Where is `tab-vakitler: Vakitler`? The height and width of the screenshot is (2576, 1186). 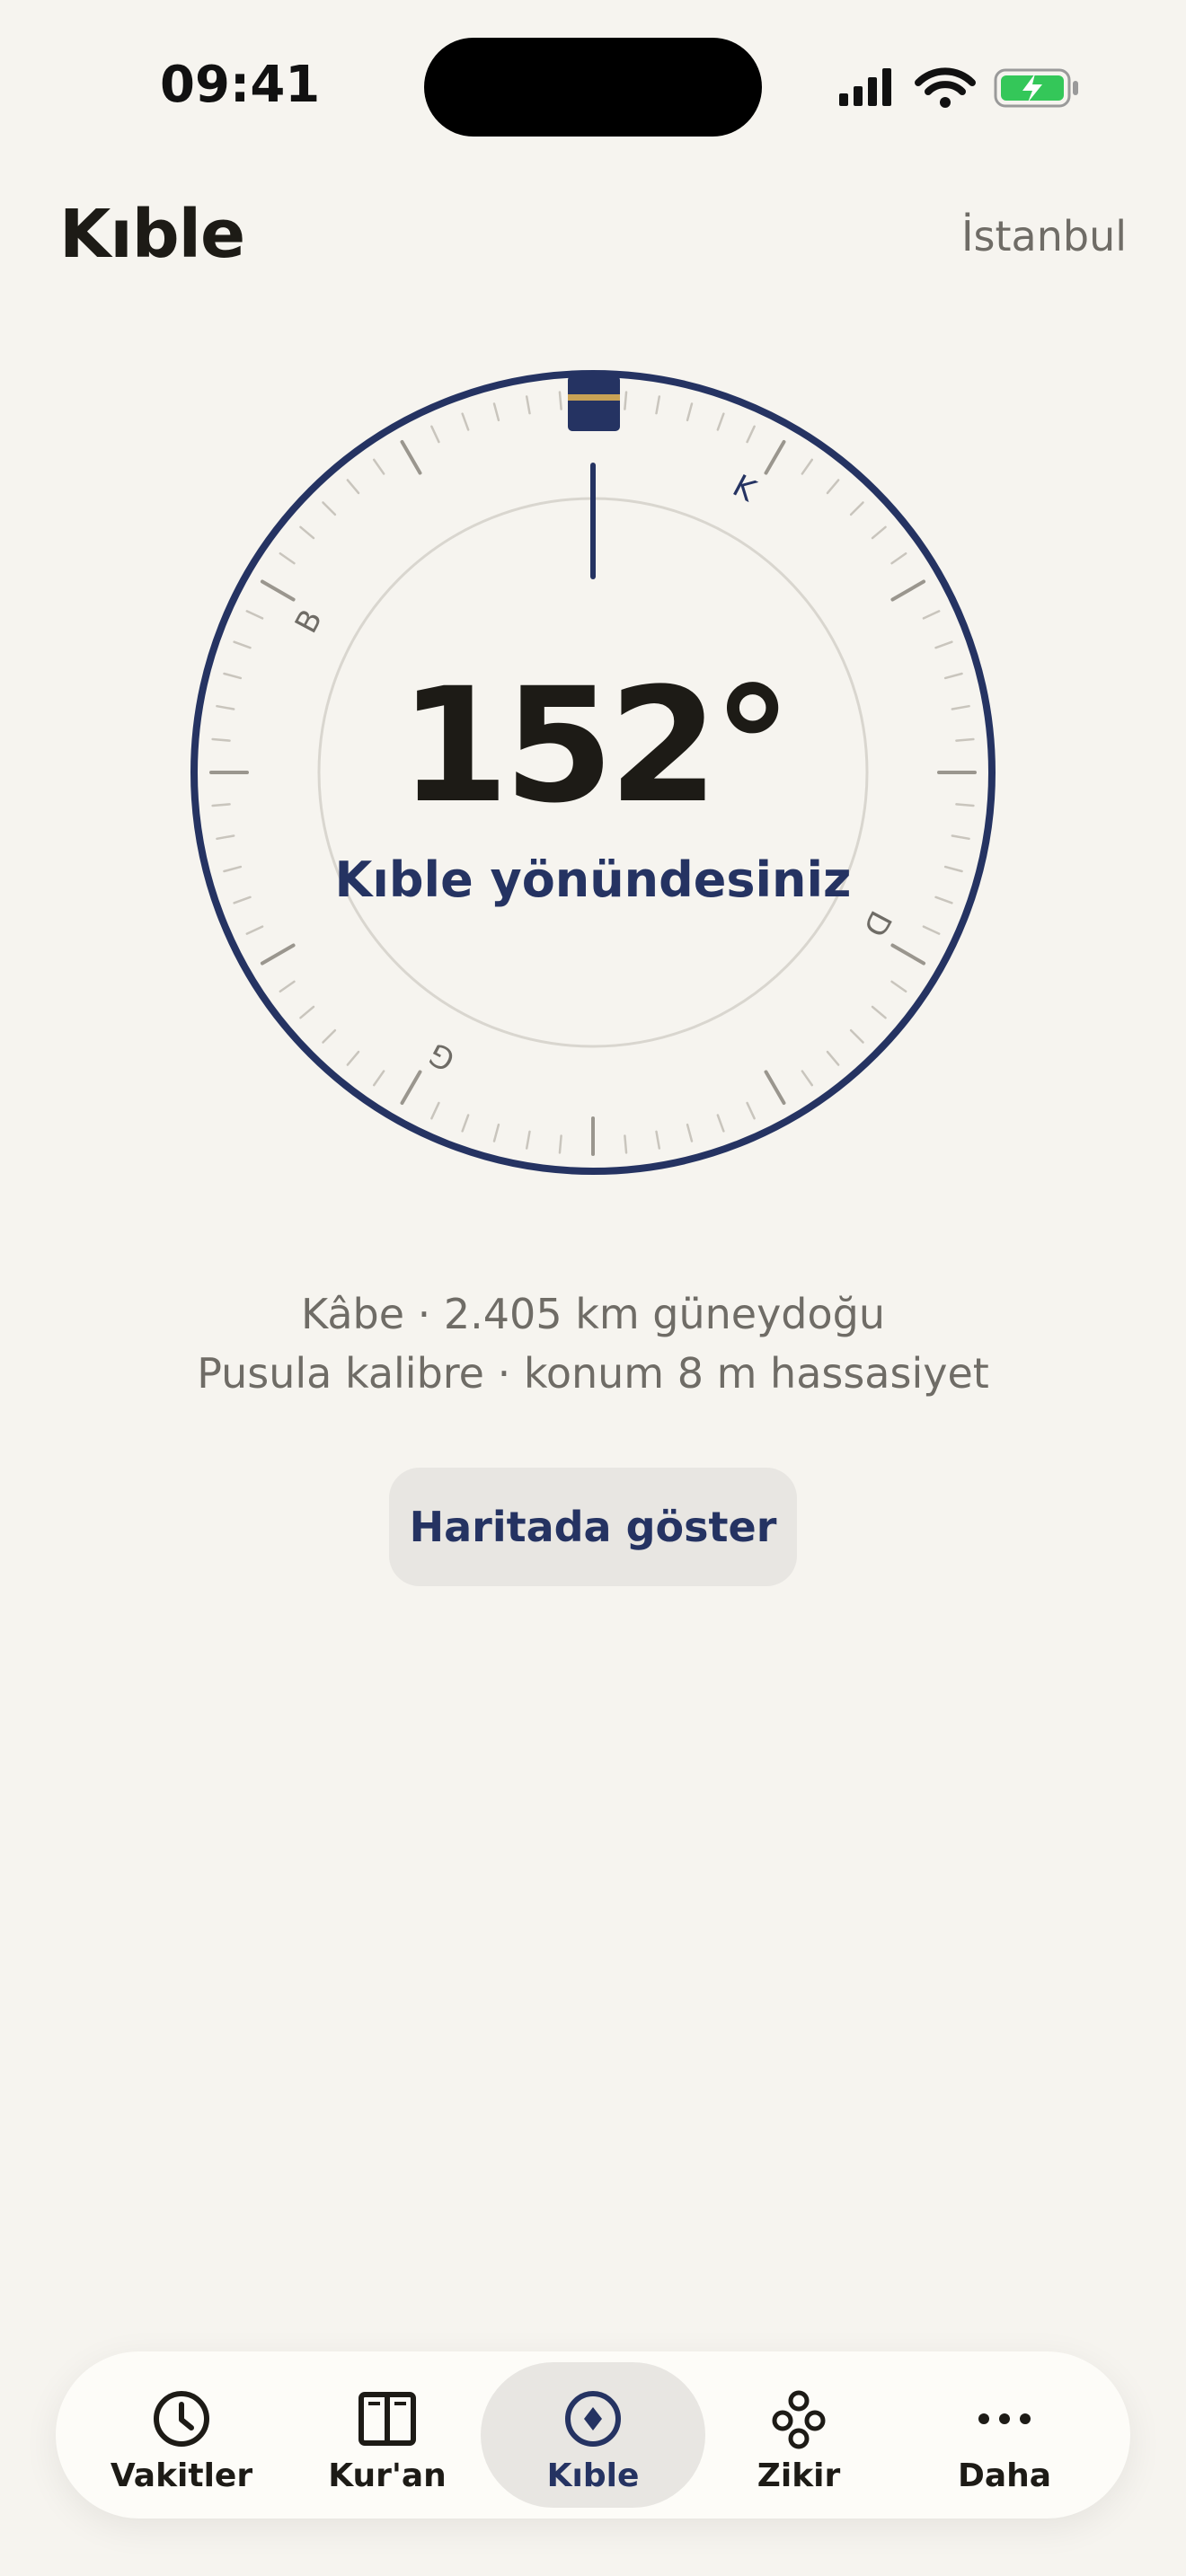 tab-vakitler: Vakitler is located at coordinates (181, 2435).